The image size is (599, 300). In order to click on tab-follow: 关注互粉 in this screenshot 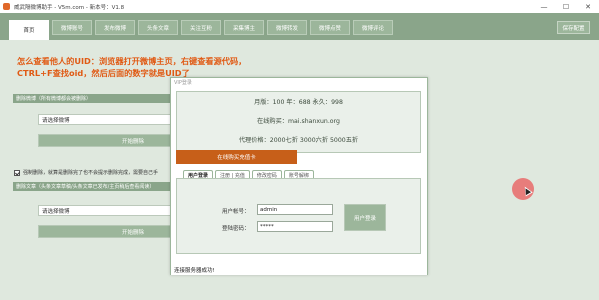, I will do `click(201, 27)`.